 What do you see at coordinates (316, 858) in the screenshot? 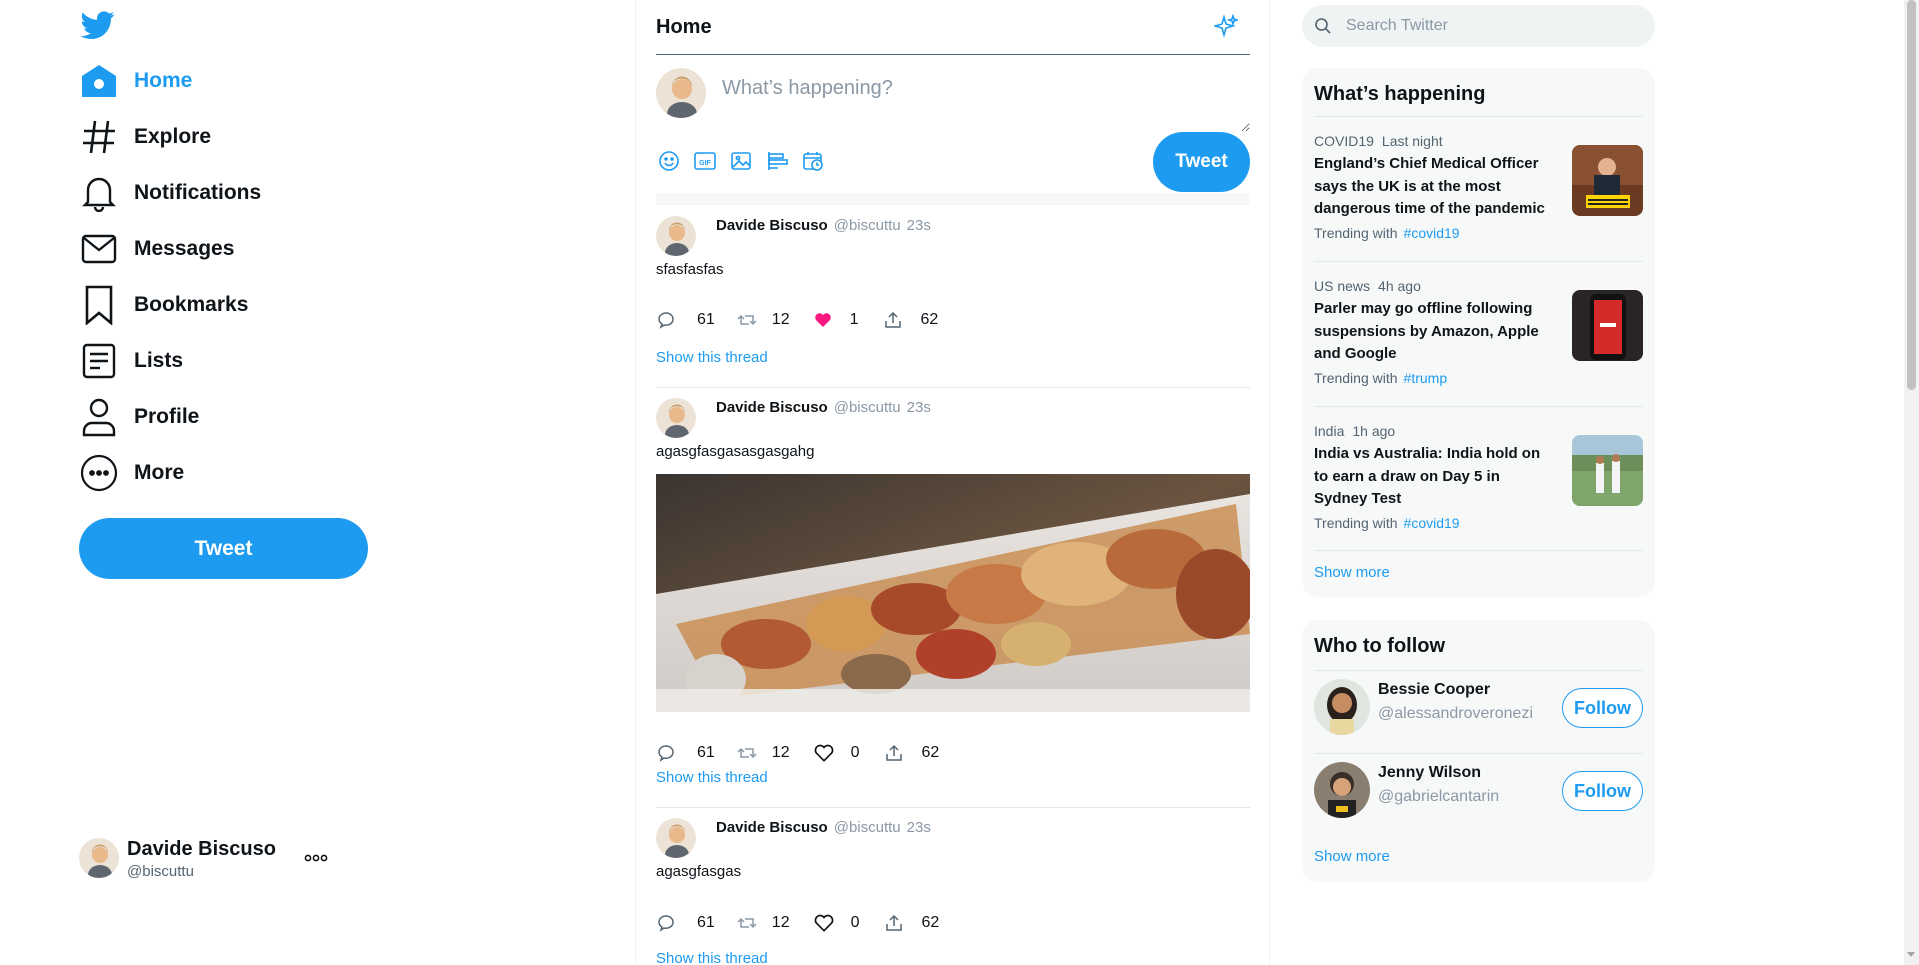
I see `more-dots-icon` at bounding box center [316, 858].